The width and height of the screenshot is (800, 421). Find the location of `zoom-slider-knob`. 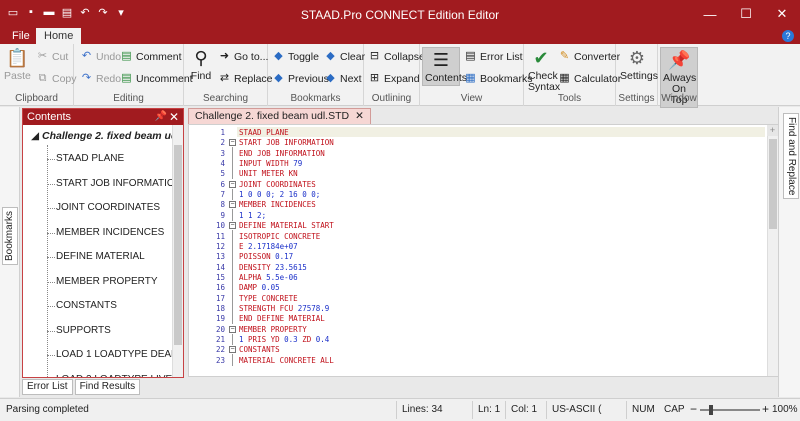

zoom-slider-knob is located at coordinates (711, 410).